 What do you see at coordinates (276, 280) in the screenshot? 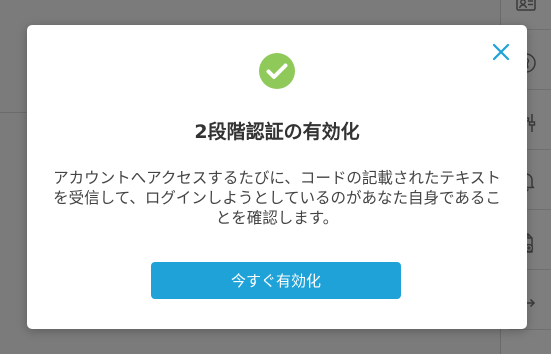
I see `enable-now-button: 今すぐ有効化` at bounding box center [276, 280].